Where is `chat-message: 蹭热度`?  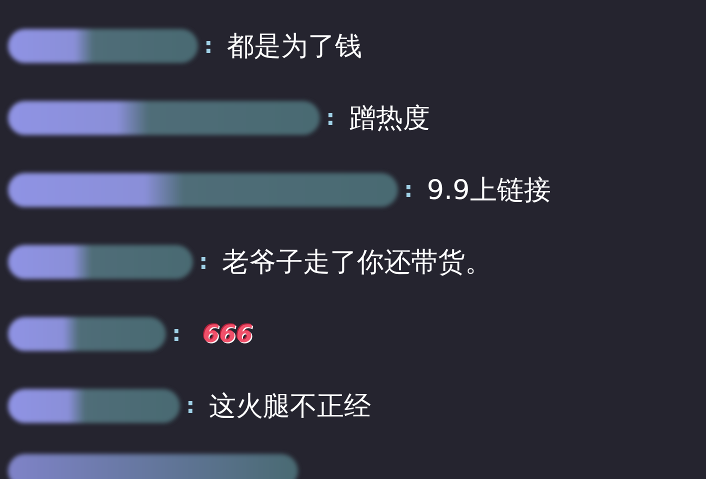 chat-message: 蹭热度 is located at coordinates (389, 119).